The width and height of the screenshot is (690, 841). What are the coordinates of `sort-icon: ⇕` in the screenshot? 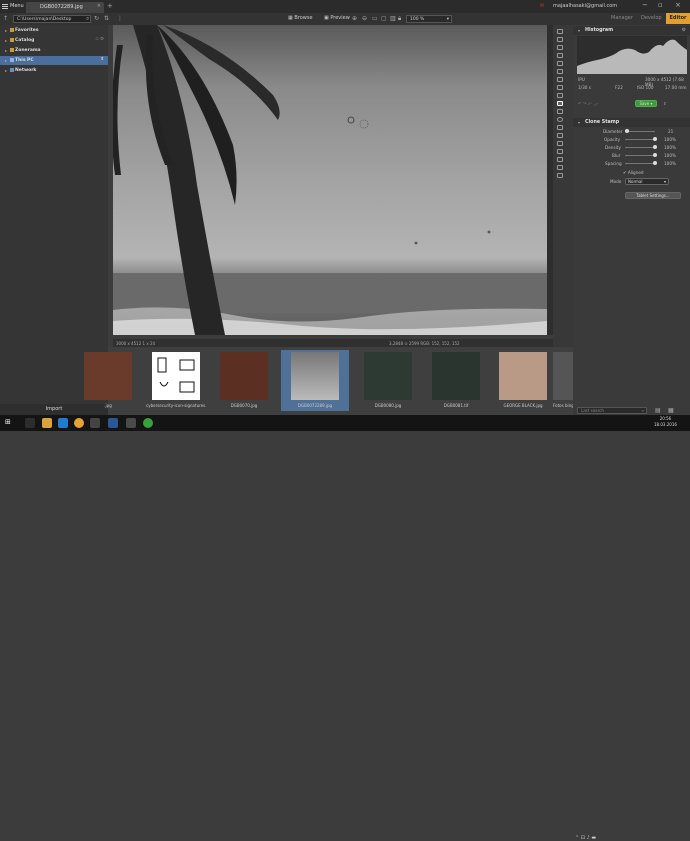 It's located at (102, 59).